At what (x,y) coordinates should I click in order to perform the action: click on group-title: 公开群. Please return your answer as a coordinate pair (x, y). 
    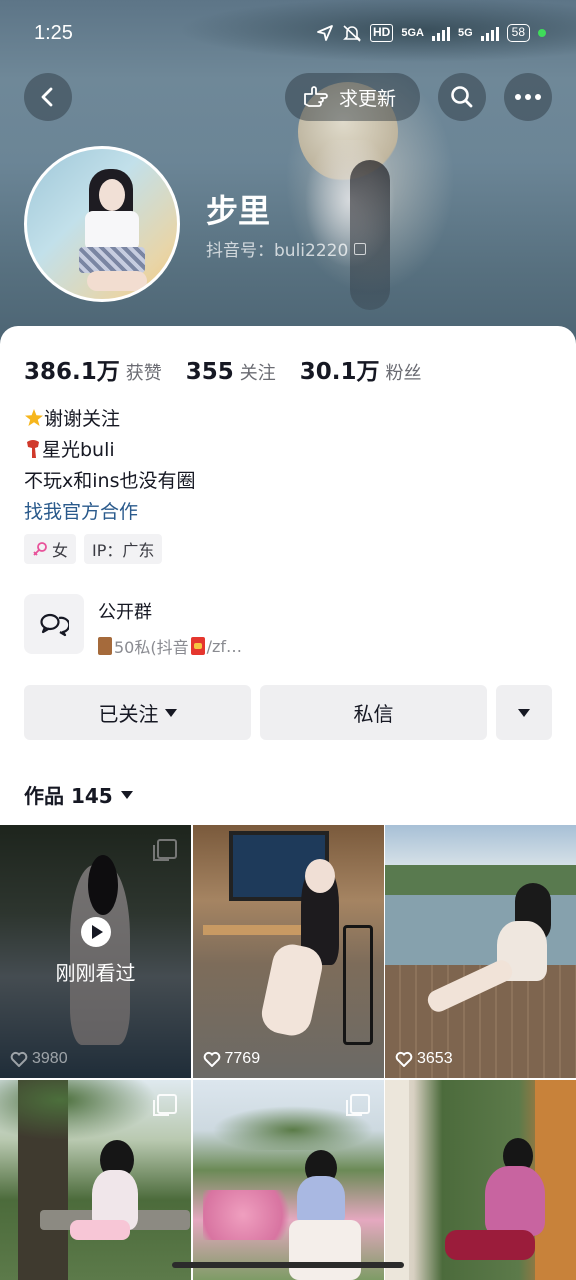
    Looking at the image, I should click on (125, 612).